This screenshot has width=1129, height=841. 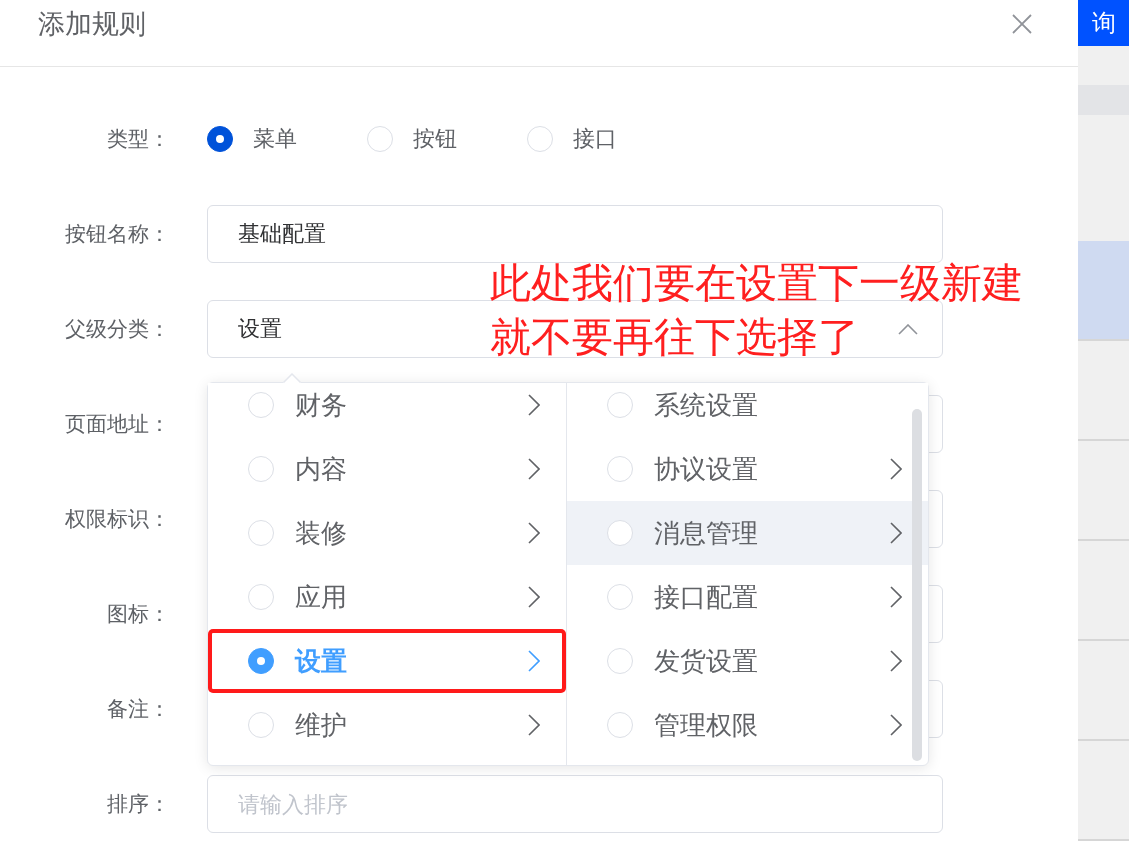 What do you see at coordinates (138, 139) in the screenshot?
I see `form-label: 类型：` at bounding box center [138, 139].